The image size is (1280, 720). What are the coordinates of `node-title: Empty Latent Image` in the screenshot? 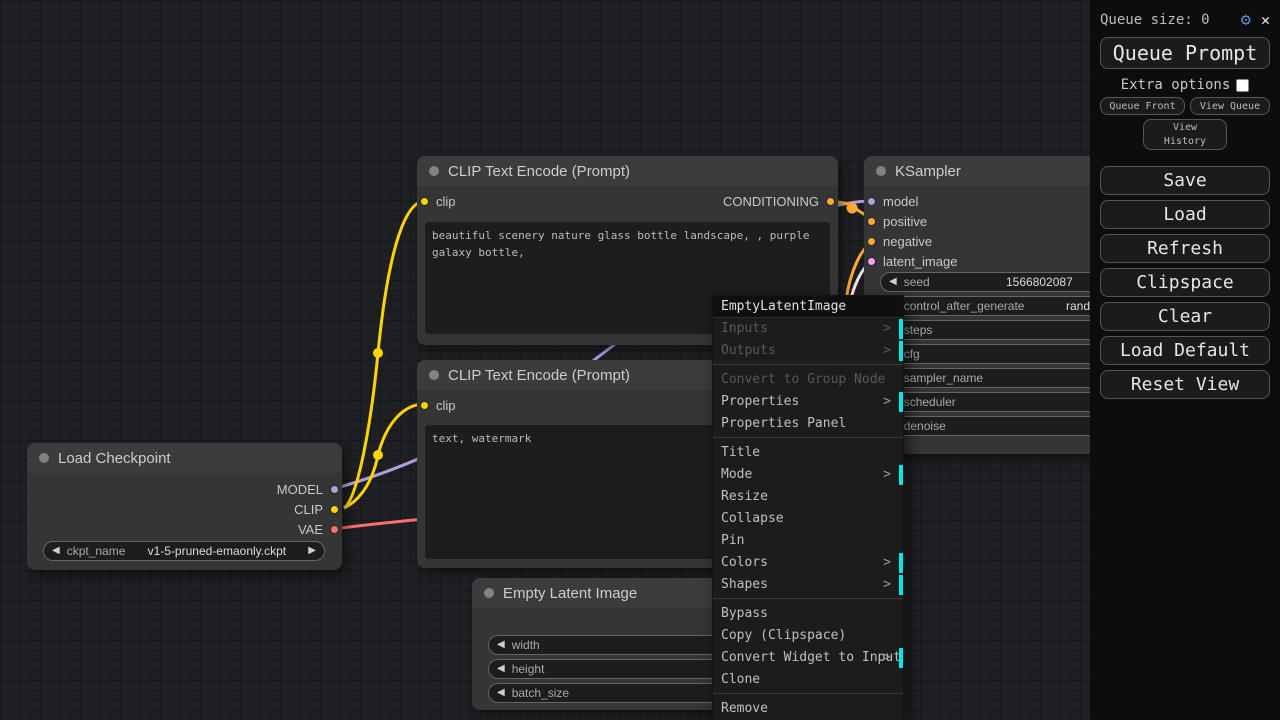 It's located at (570, 593).